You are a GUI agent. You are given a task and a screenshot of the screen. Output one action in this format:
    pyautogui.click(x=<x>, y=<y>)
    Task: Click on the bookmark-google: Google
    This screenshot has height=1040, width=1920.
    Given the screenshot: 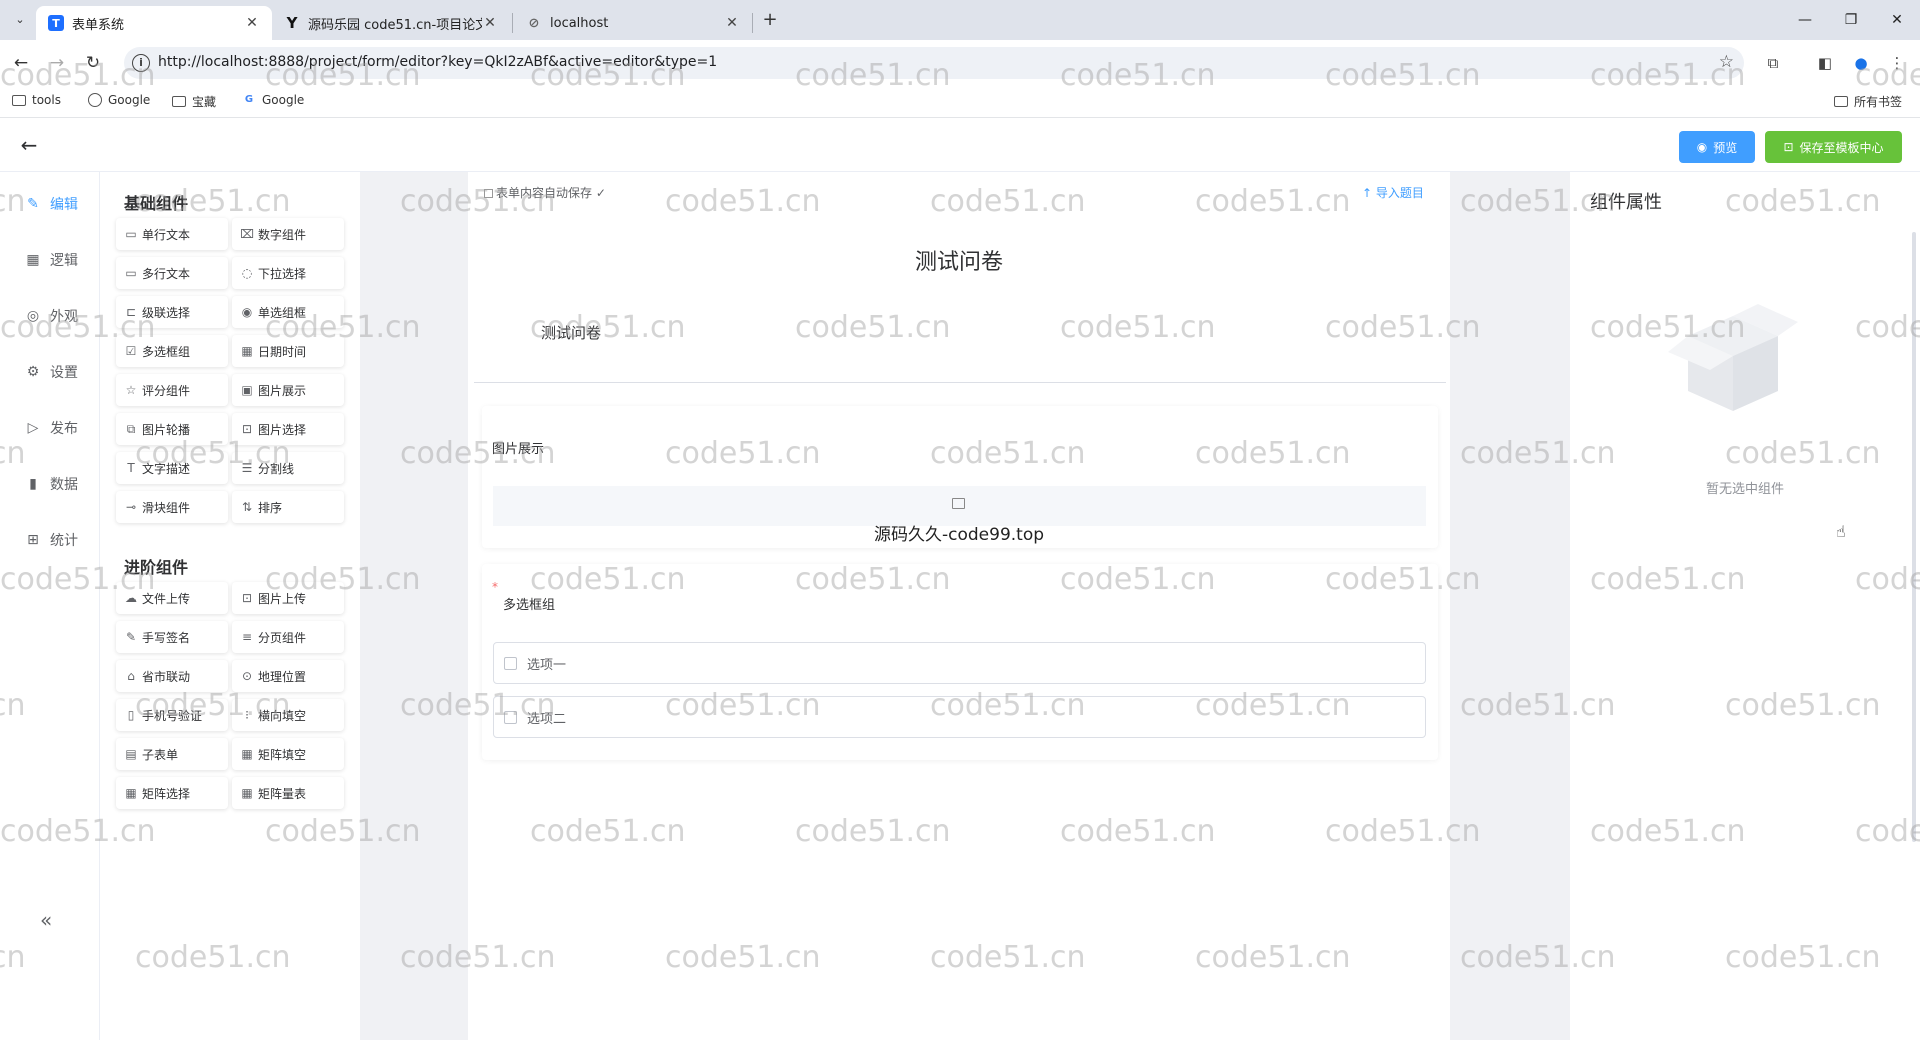 What is the action you would take?
    pyautogui.click(x=119, y=100)
    